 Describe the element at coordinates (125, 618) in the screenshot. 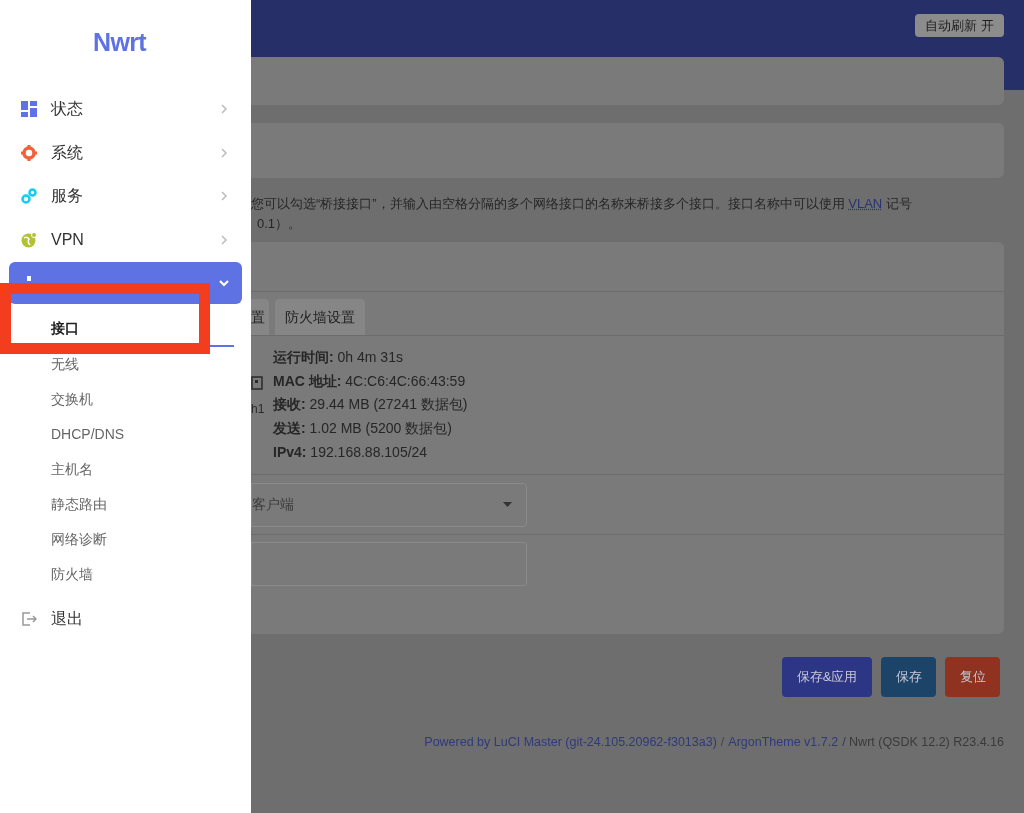

I see `sidebar-item: 退出` at that location.